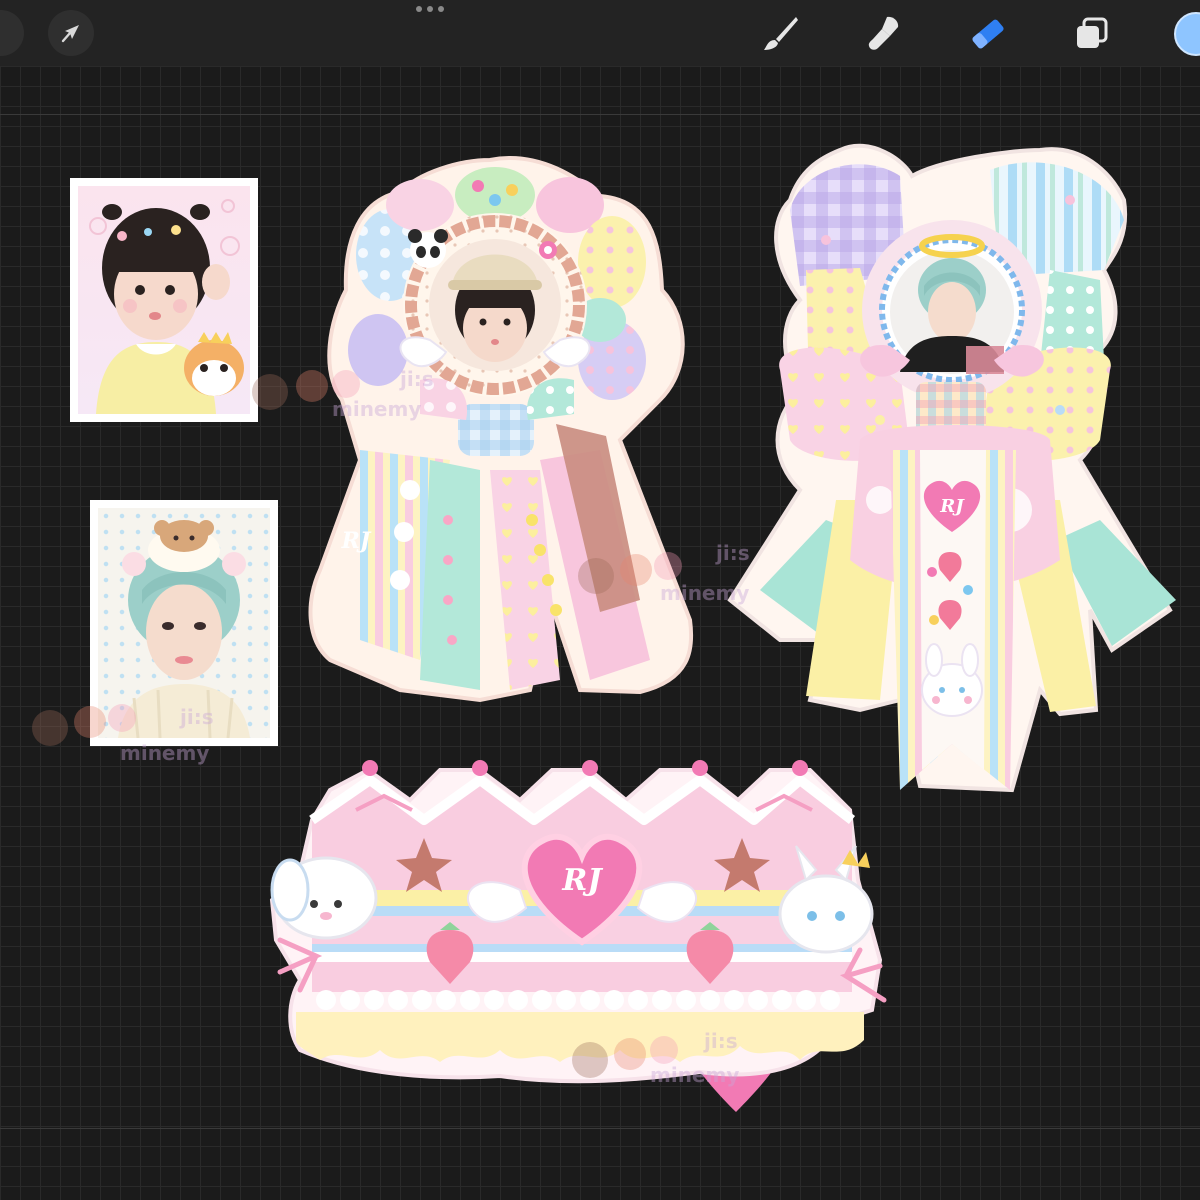 The height and width of the screenshot is (1200, 1200). I want to click on crown-headband: RJ, so click(578, 922).